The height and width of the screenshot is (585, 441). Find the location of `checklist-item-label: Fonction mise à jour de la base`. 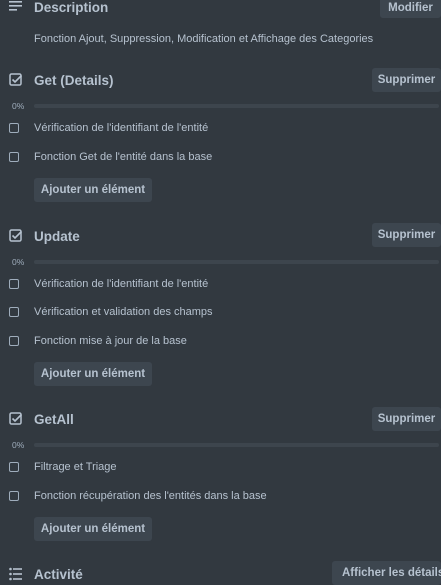

checklist-item-label: Fonction mise à jour de la base is located at coordinates (110, 341).